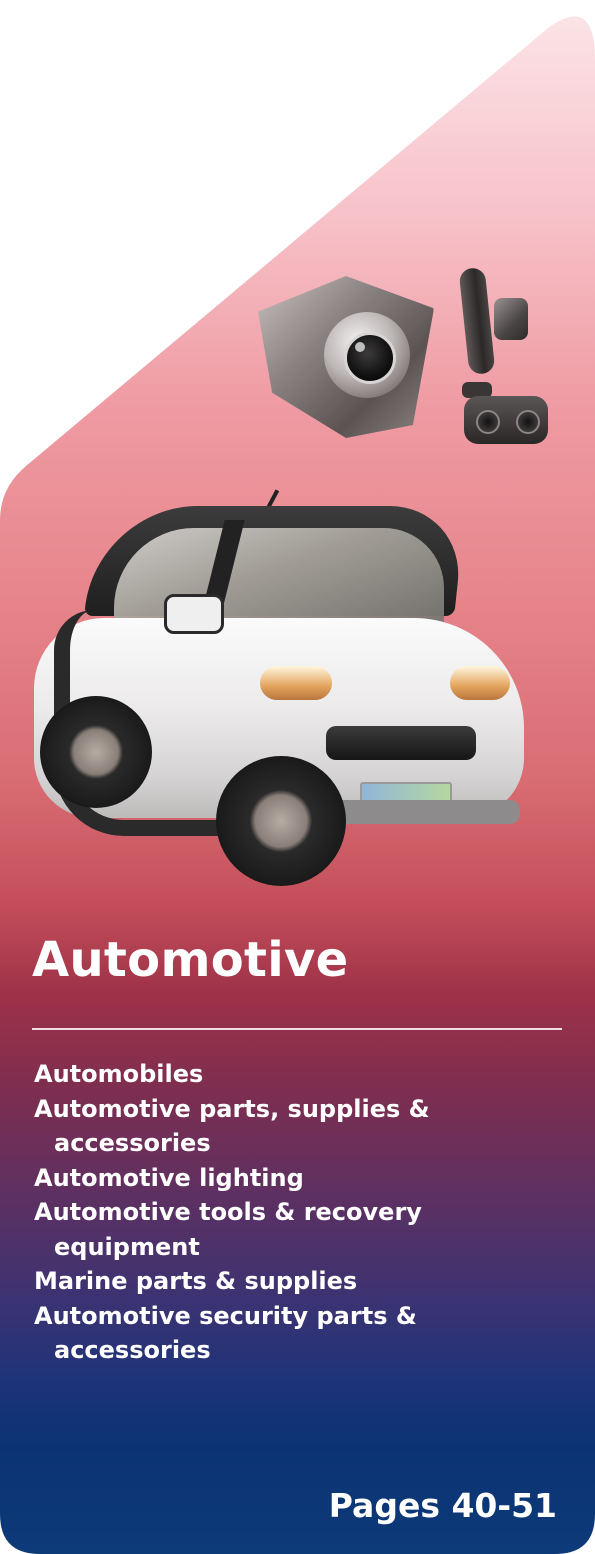 The image size is (595, 1554). What do you see at coordinates (495, 320) in the screenshot?
I see `side-camera-image` at bounding box center [495, 320].